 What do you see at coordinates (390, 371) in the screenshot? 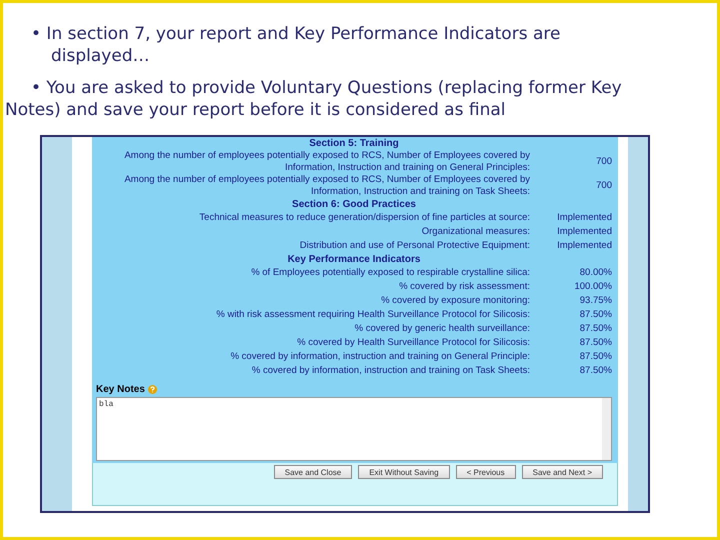
I see `field-label: % covered by information, instruction and training on Task Sheets:` at bounding box center [390, 371].